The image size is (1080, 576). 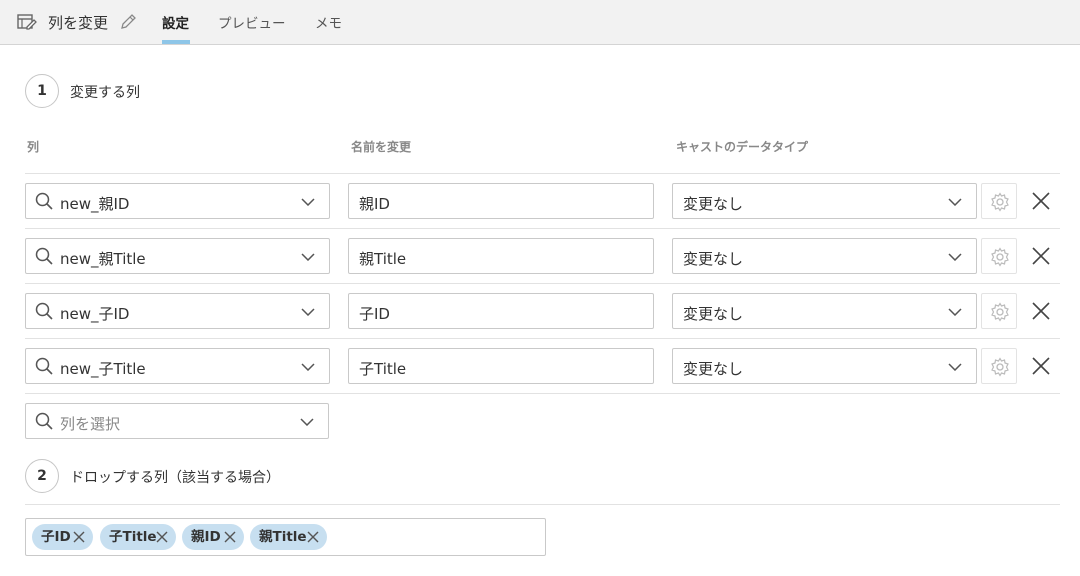 What do you see at coordinates (328, 22) in the screenshot?
I see `tab-memo: メモ` at bounding box center [328, 22].